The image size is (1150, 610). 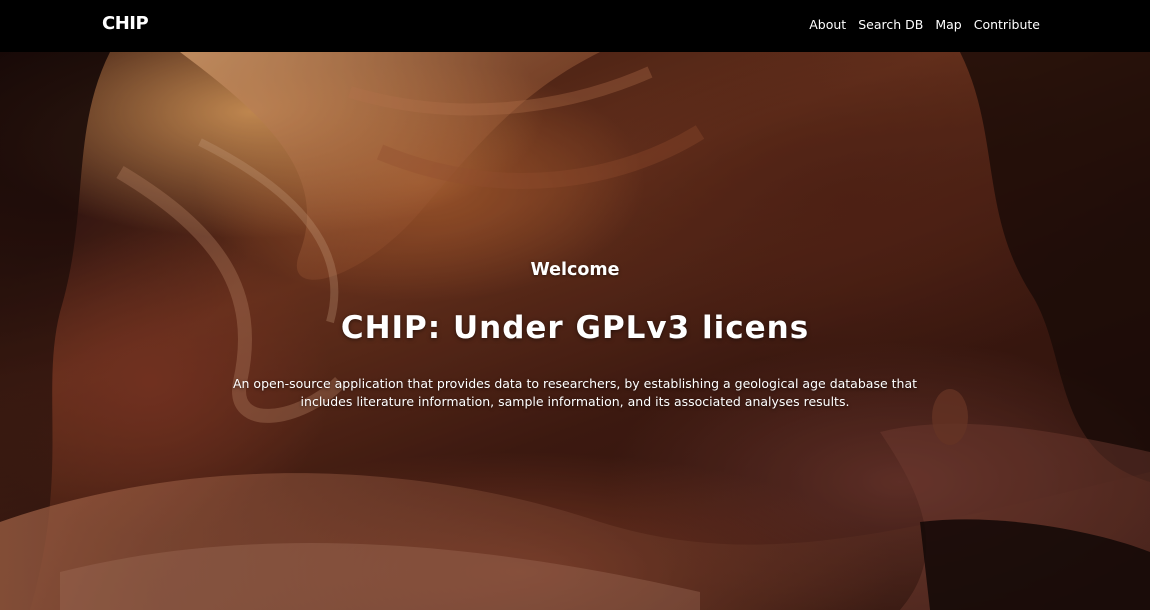 I want to click on hero-welcome-heading: Welcome, so click(x=575, y=270).